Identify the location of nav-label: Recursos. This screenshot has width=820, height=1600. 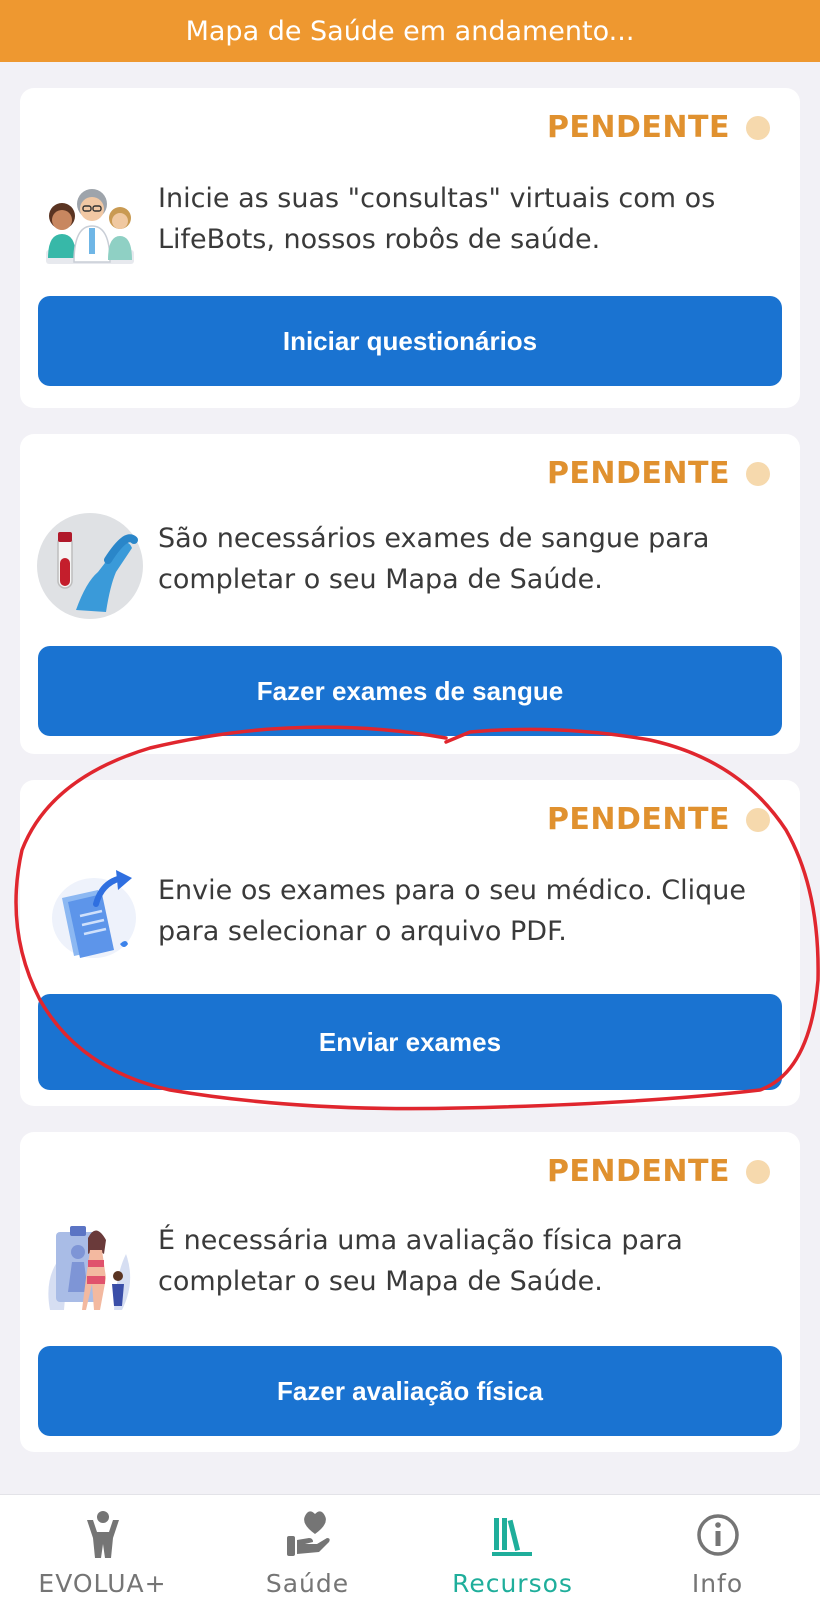
(512, 1583).